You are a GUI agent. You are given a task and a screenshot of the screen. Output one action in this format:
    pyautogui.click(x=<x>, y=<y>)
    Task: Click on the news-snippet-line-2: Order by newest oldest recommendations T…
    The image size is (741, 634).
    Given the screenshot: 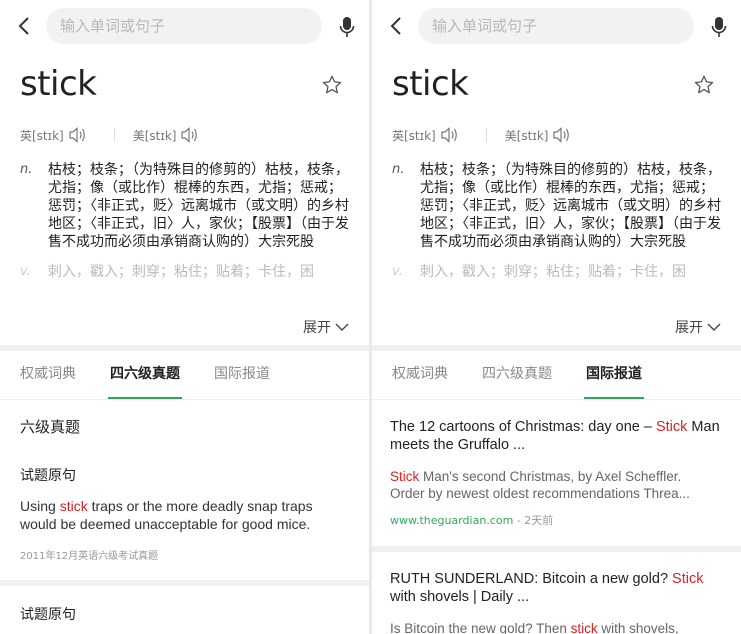 What is the action you would take?
    pyautogui.click(x=540, y=493)
    